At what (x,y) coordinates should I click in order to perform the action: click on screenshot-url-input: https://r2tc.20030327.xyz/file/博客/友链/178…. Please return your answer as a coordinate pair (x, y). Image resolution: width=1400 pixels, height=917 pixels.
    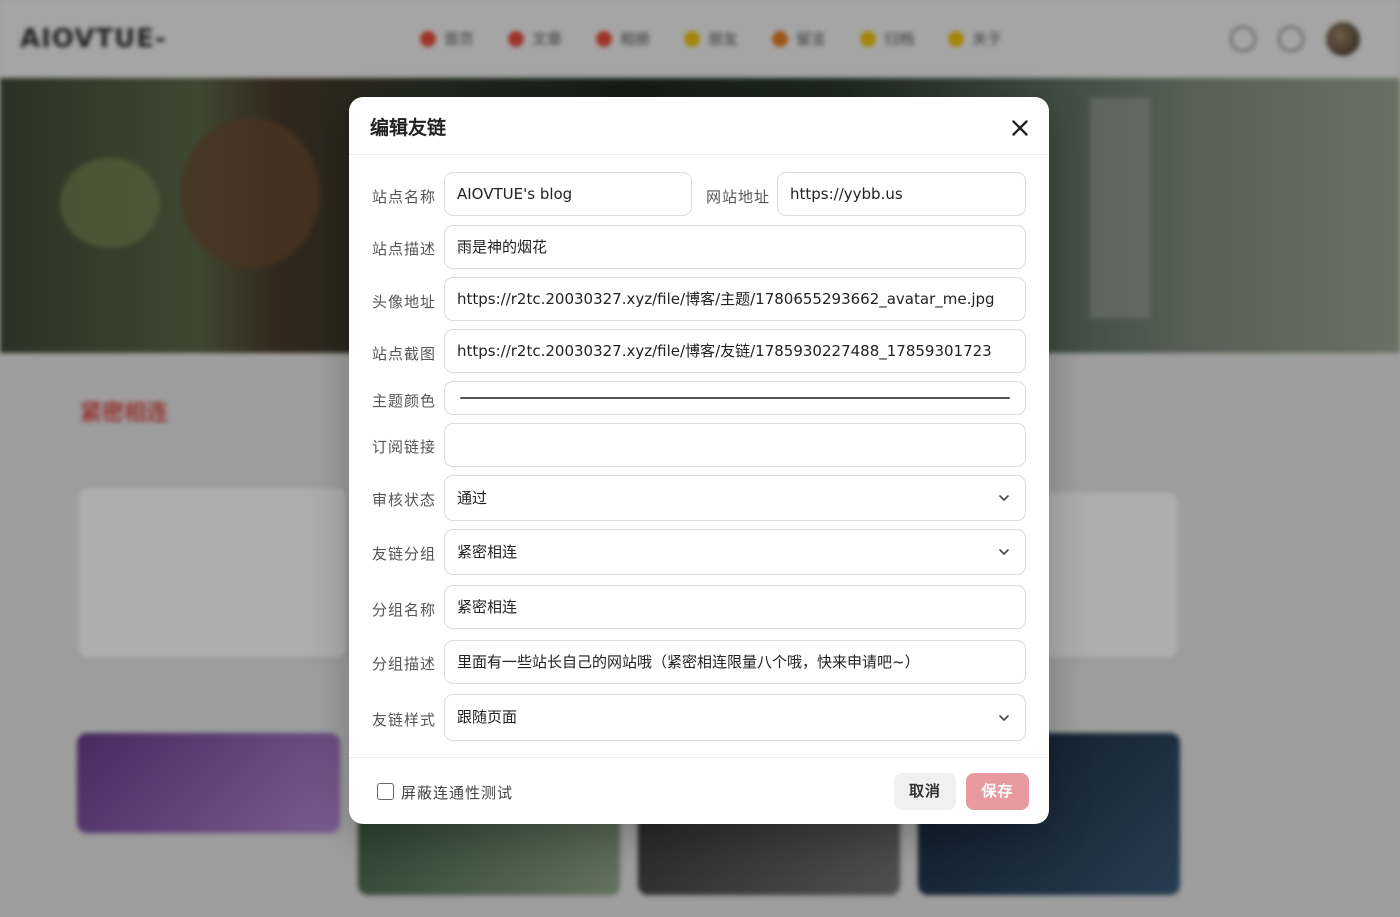
    Looking at the image, I should click on (735, 351).